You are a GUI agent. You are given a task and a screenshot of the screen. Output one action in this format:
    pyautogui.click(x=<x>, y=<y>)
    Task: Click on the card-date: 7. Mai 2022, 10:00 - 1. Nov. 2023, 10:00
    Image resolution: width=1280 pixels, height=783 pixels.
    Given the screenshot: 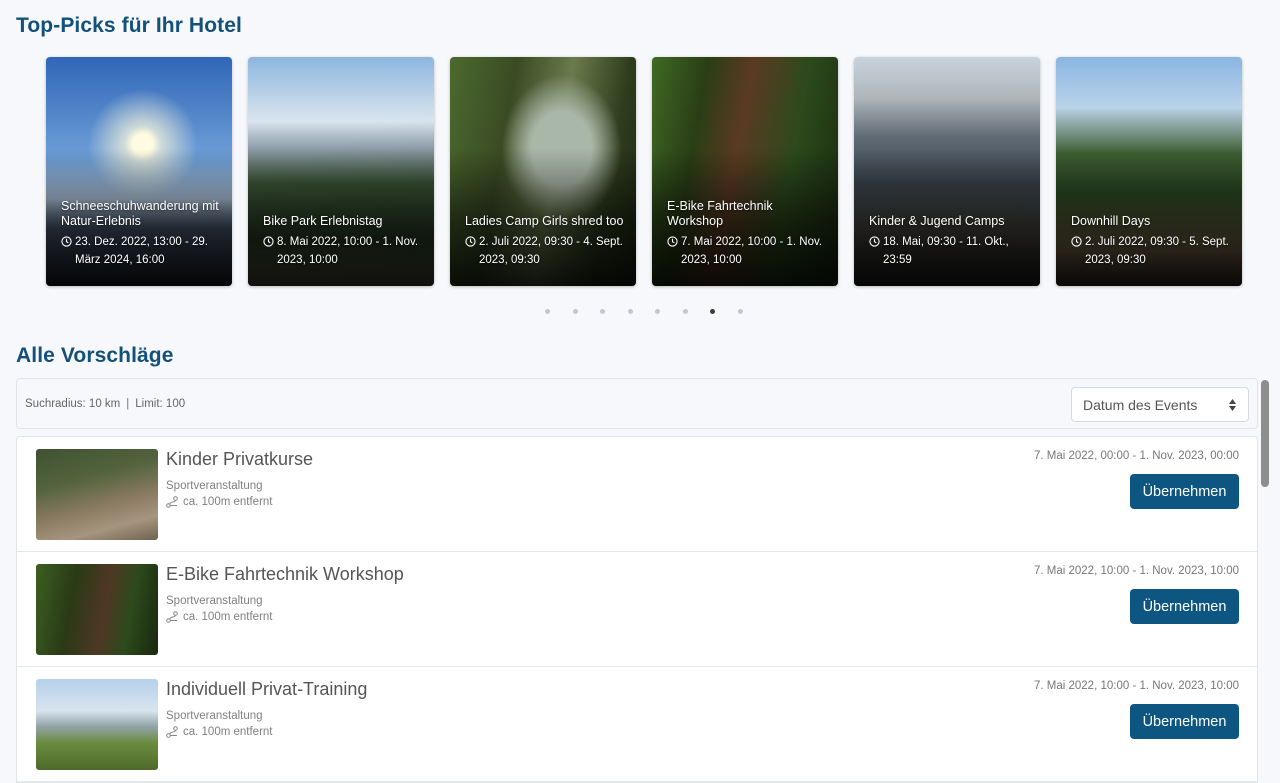 What is the action you would take?
    pyautogui.click(x=752, y=251)
    